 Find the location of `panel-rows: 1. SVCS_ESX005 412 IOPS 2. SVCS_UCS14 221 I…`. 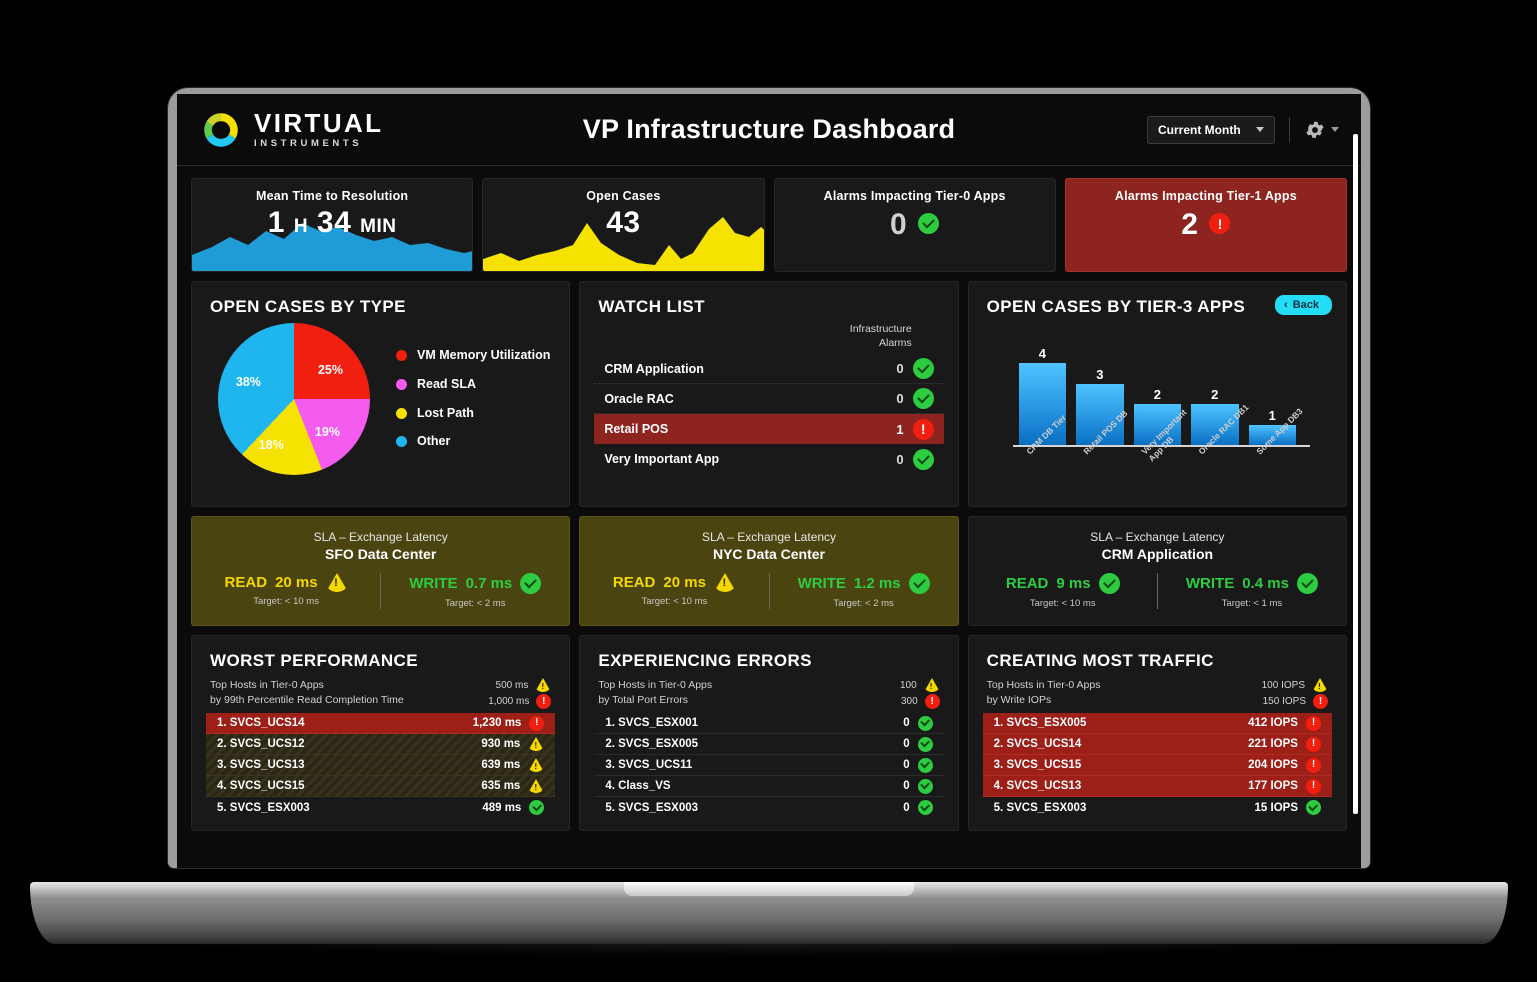

panel-rows: 1. SVCS_ESX005 412 IOPS 2. SVCS_UCS14 221 I… is located at coordinates (1157, 763).